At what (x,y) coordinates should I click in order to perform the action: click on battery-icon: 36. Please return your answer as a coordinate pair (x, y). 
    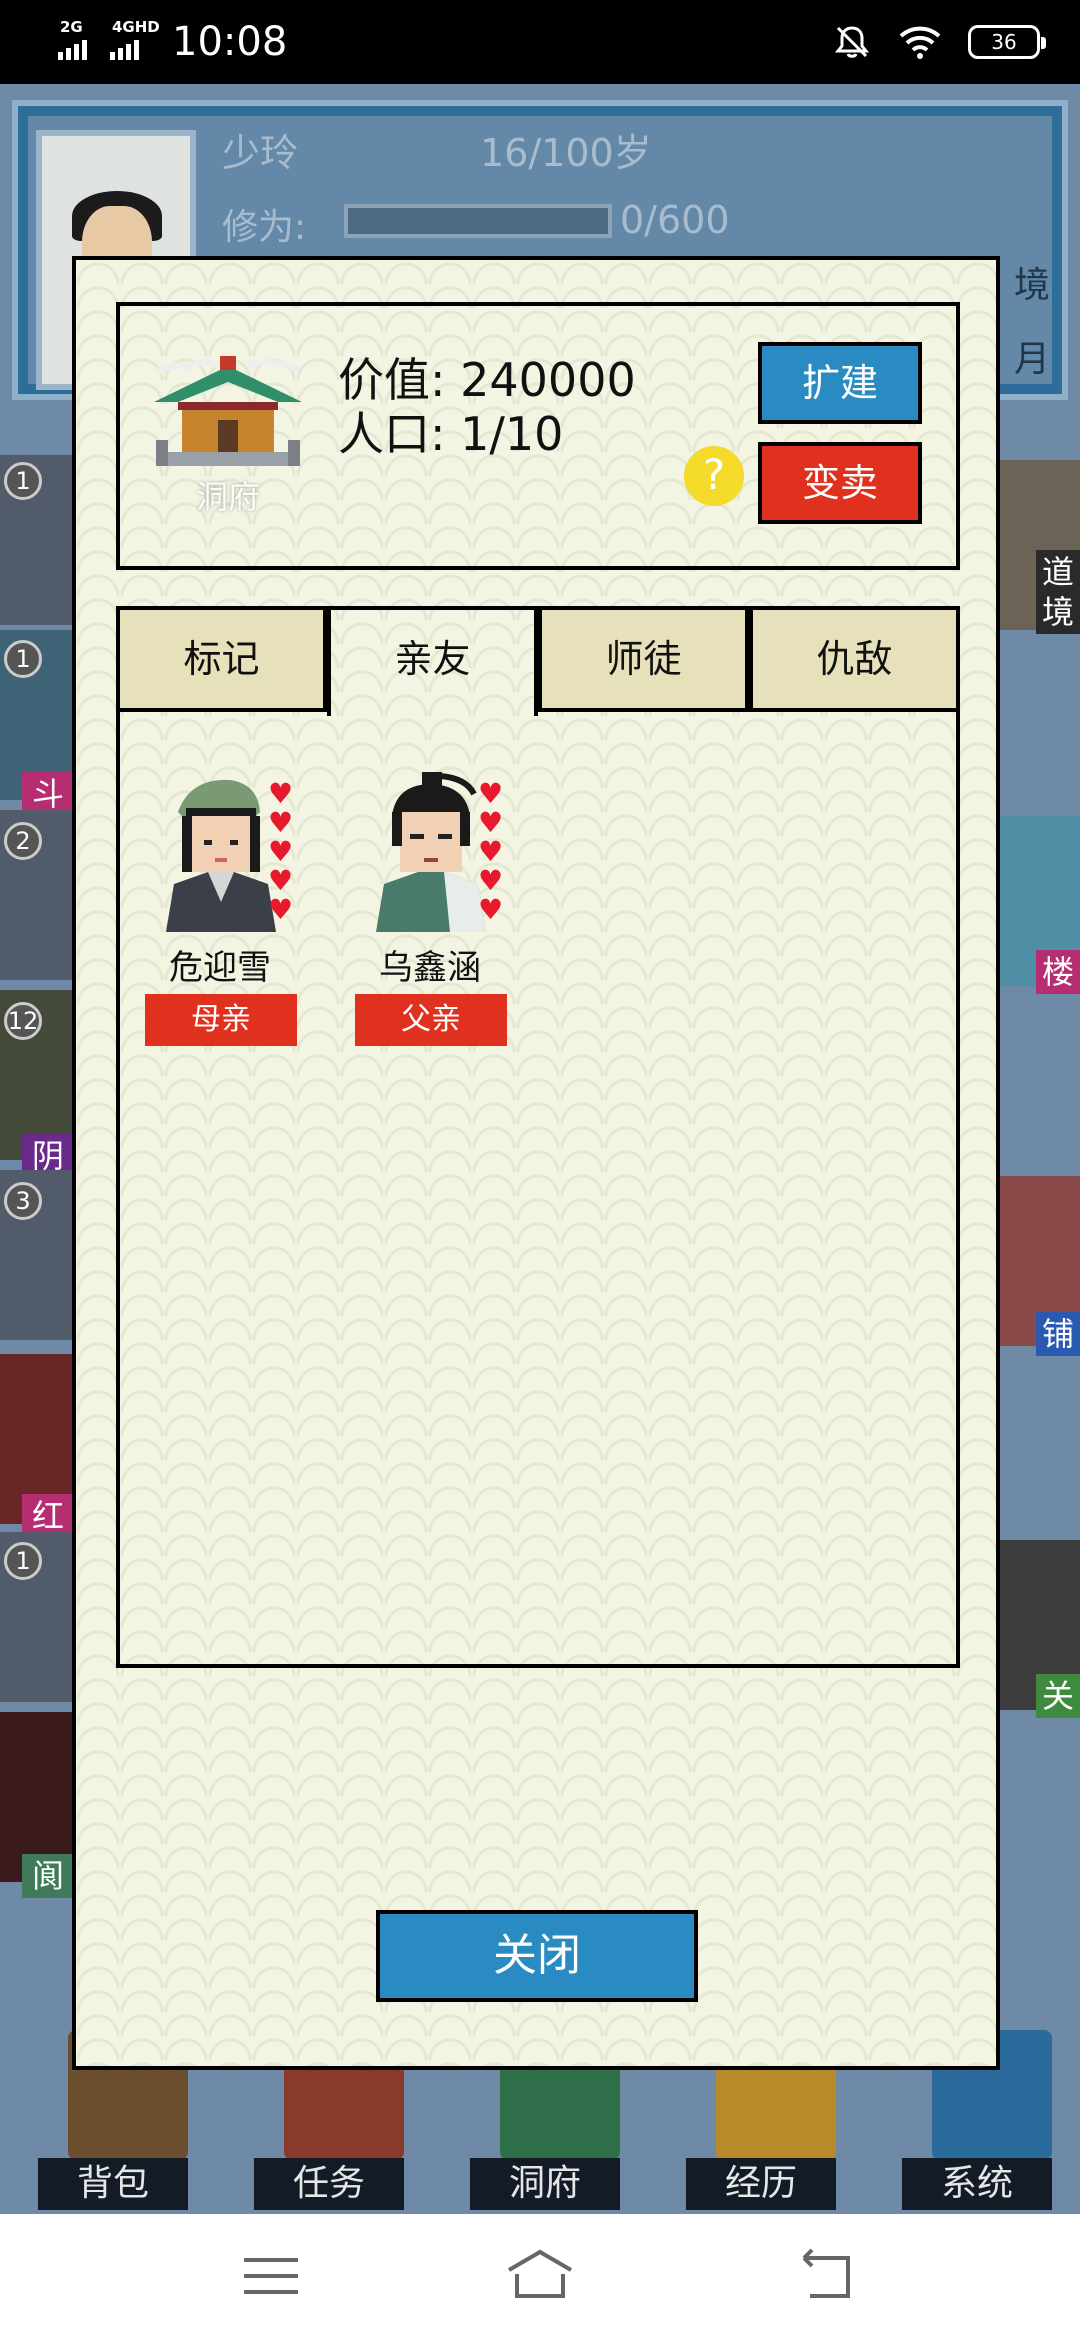
    Looking at the image, I should click on (1007, 42).